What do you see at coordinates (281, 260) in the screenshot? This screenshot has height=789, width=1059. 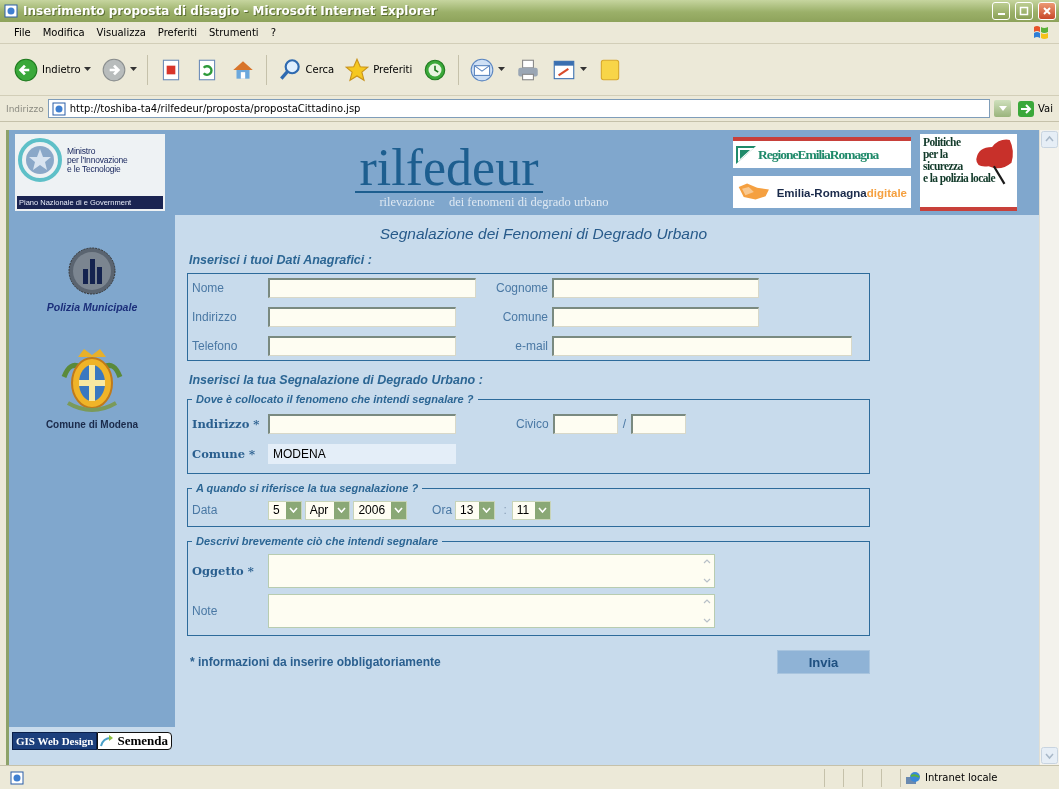 I see `section-heading: Inserisci i tuoi Dati Anagrafici :` at bounding box center [281, 260].